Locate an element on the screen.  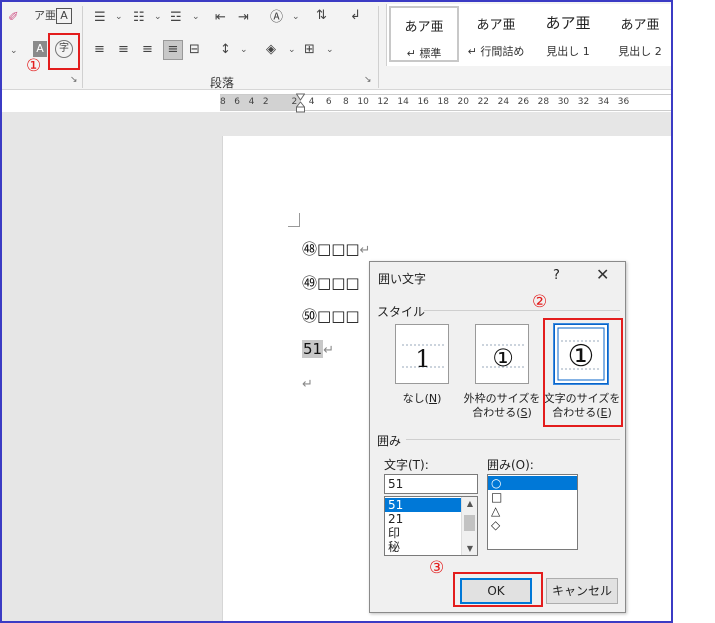
doc-line-49: ㊾□□□ is located at coordinates (331, 282).